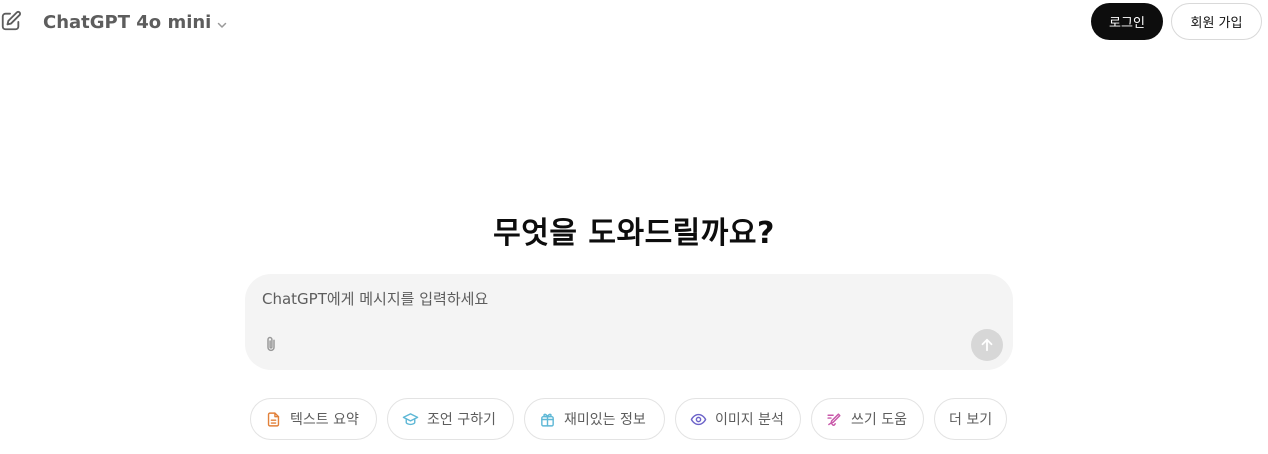 The height and width of the screenshot is (454, 1268). I want to click on suggestion-fun-facts: 재미있는 정보, so click(594, 419).